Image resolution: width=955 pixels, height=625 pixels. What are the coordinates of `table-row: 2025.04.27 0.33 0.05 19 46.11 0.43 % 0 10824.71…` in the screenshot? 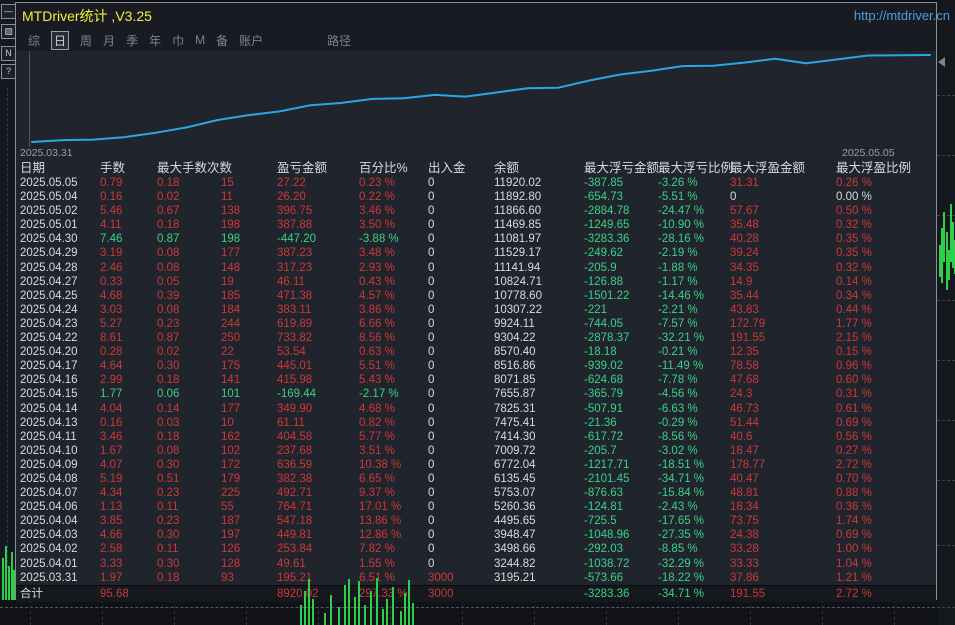 It's located at (476, 282).